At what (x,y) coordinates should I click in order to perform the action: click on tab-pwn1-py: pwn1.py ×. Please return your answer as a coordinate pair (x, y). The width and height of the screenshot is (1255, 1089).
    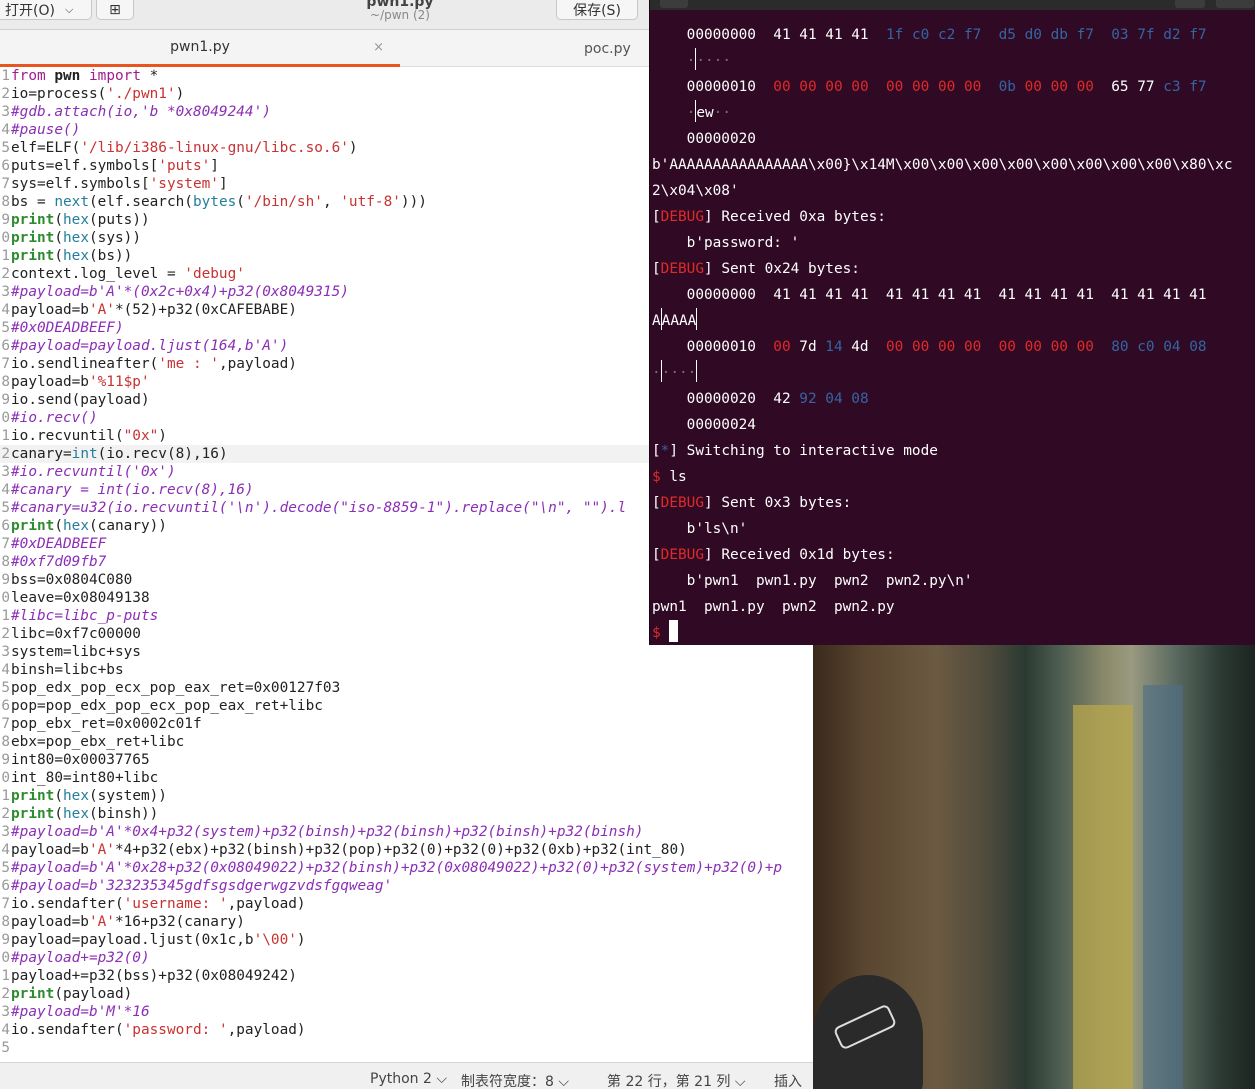
    Looking at the image, I should click on (200, 48).